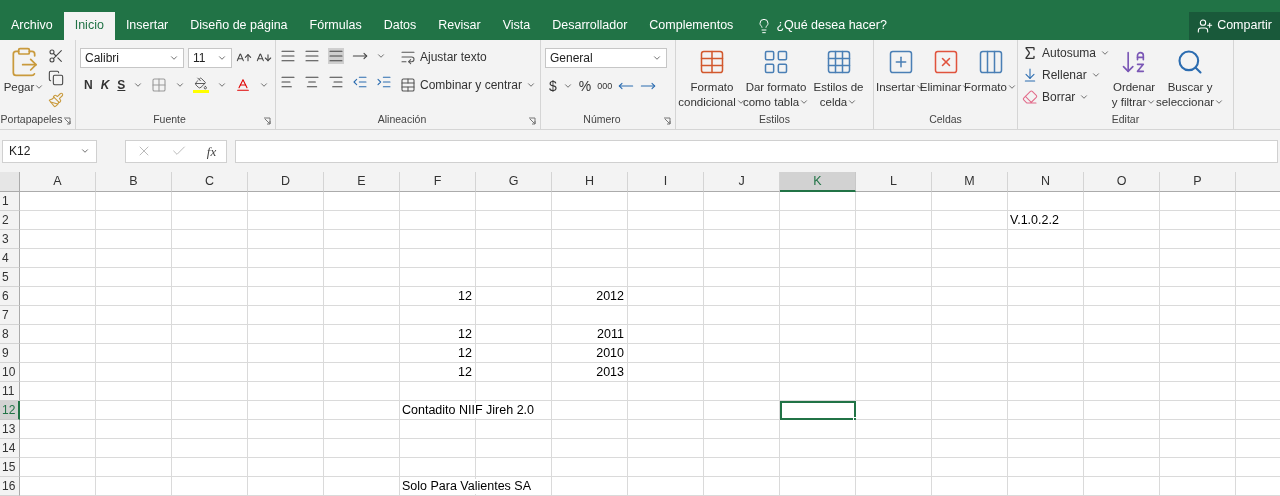  Describe the element at coordinates (590, 25) in the screenshot. I see `ribbon-tab: Desarrollador` at that location.